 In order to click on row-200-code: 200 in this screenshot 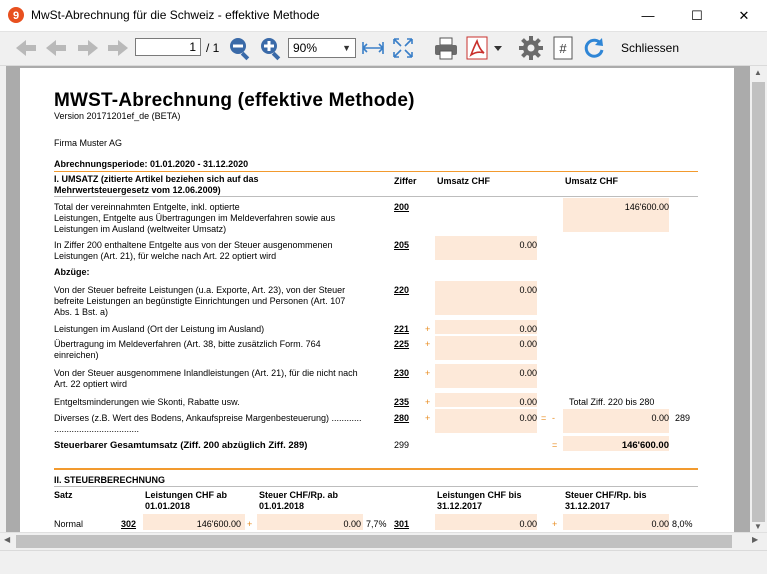, I will do `click(402, 207)`.